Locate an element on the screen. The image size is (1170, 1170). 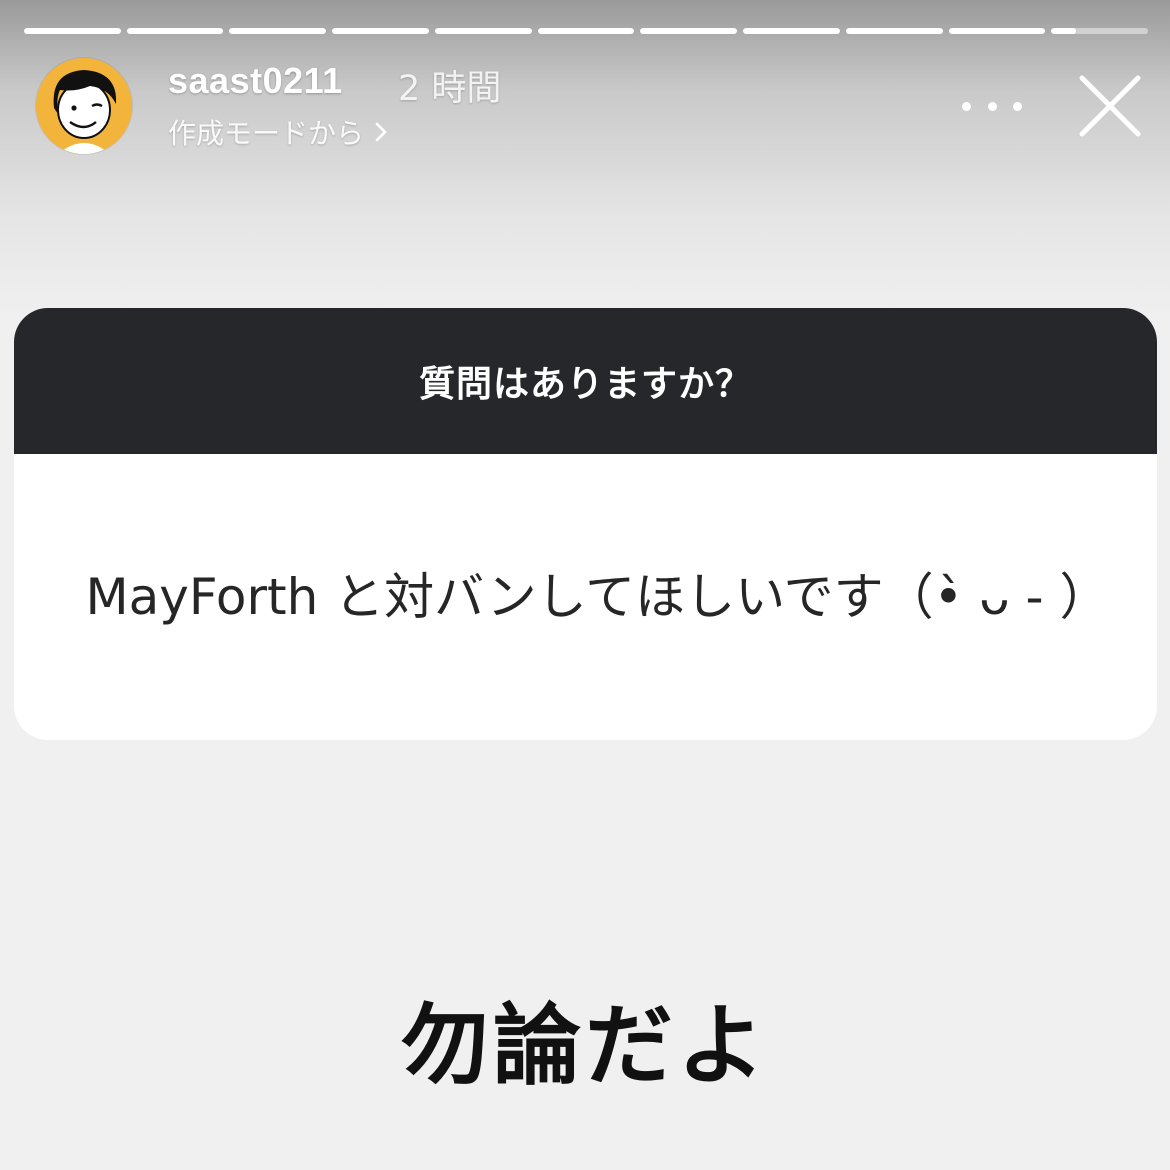
answer-text: 勿論だよ is located at coordinates (584, 1045).